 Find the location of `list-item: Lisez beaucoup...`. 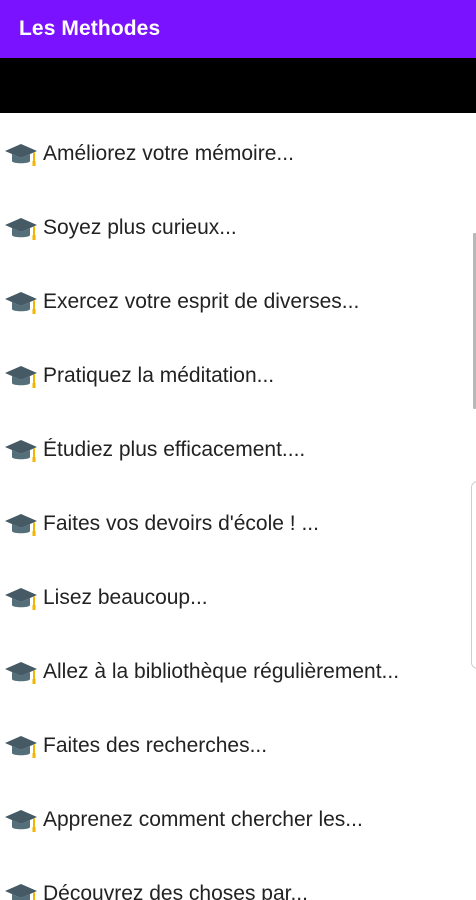

list-item: Lisez beaucoup... is located at coordinates (238, 598).